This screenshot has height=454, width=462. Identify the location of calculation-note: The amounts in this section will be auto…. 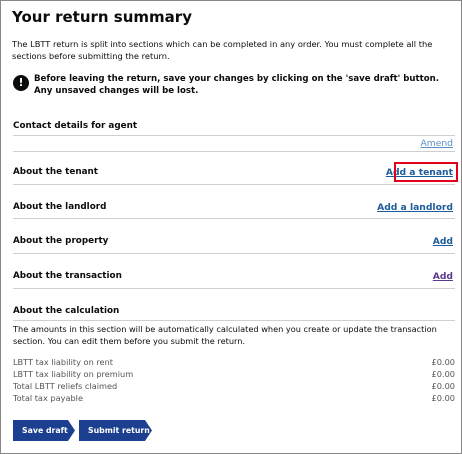
(225, 335).